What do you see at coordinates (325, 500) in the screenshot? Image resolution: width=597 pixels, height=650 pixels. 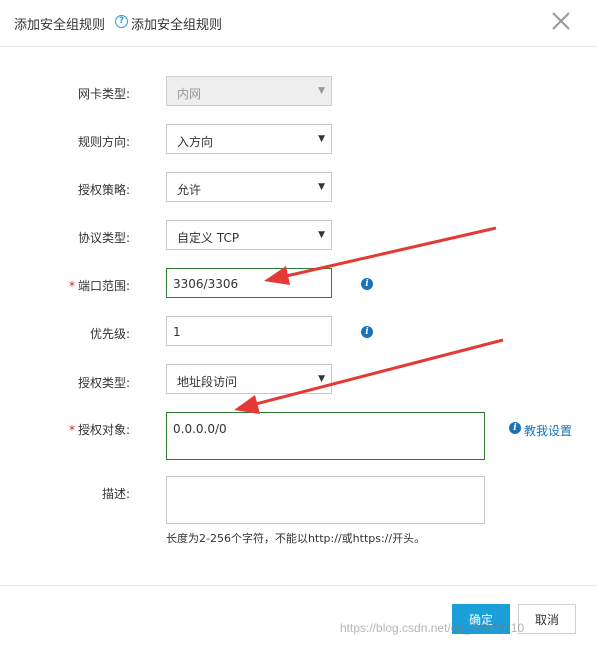 I see `description-textarea` at bounding box center [325, 500].